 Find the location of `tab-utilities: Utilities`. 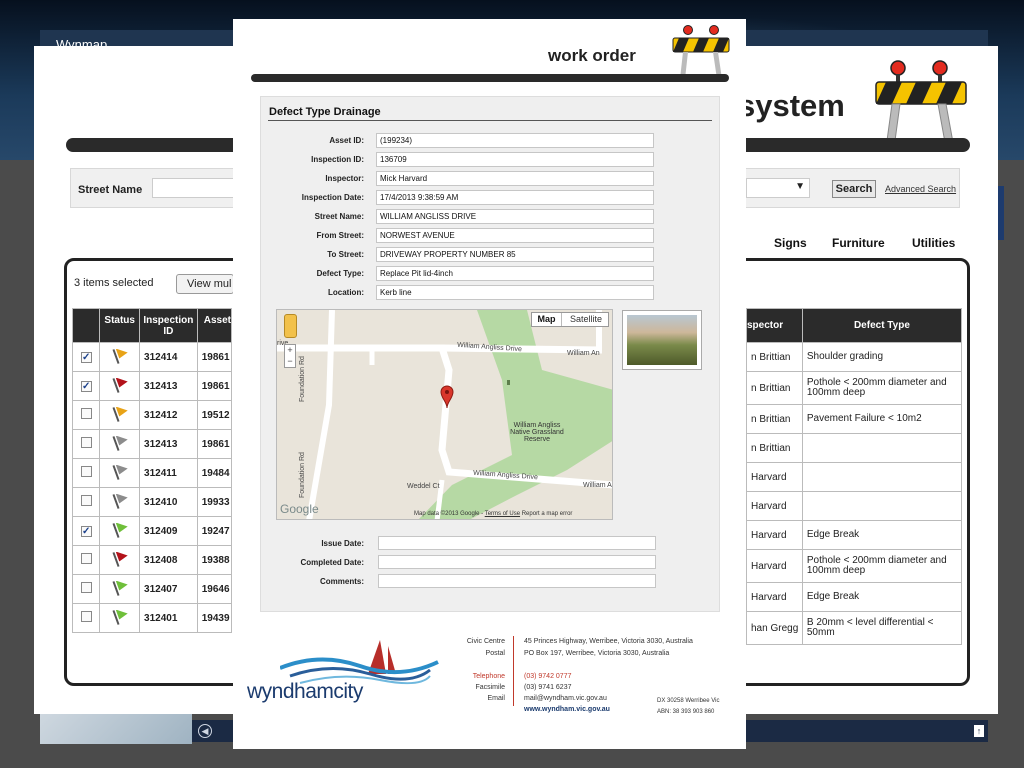

tab-utilities: Utilities is located at coordinates (933, 243).